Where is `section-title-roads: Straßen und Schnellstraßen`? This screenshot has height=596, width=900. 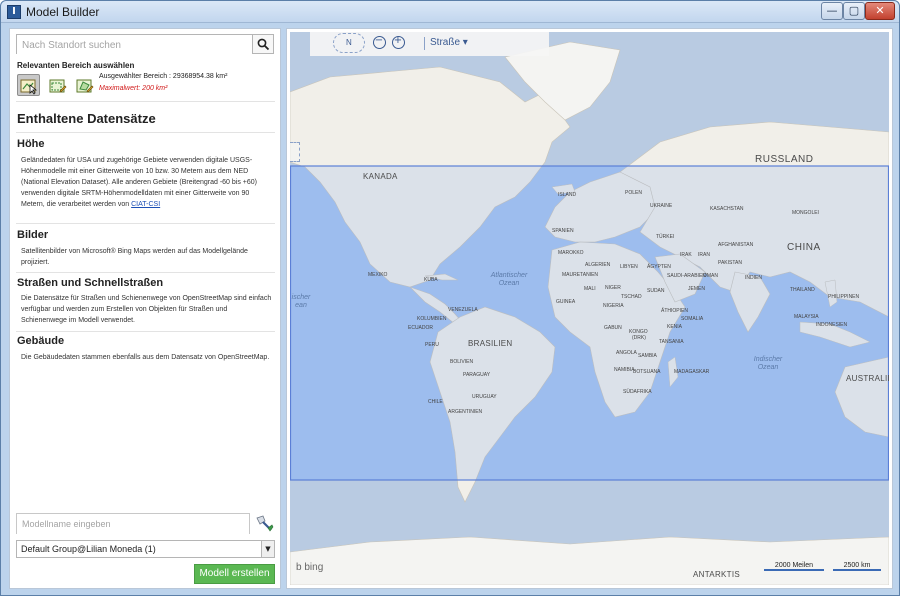
section-title-roads: Straßen und Schnellstraßen is located at coordinates (90, 283).